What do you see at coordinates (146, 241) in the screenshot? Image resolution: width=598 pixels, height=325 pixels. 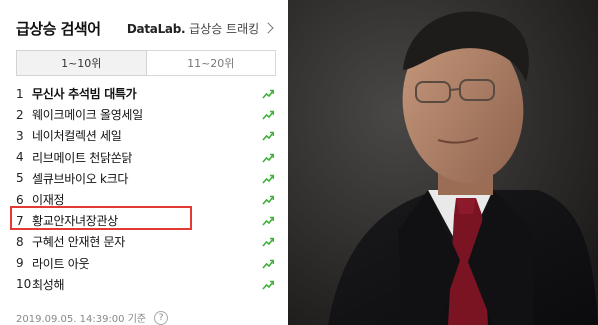 I see `keyword-row: 8 구혜선 안재현 문자` at bounding box center [146, 241].